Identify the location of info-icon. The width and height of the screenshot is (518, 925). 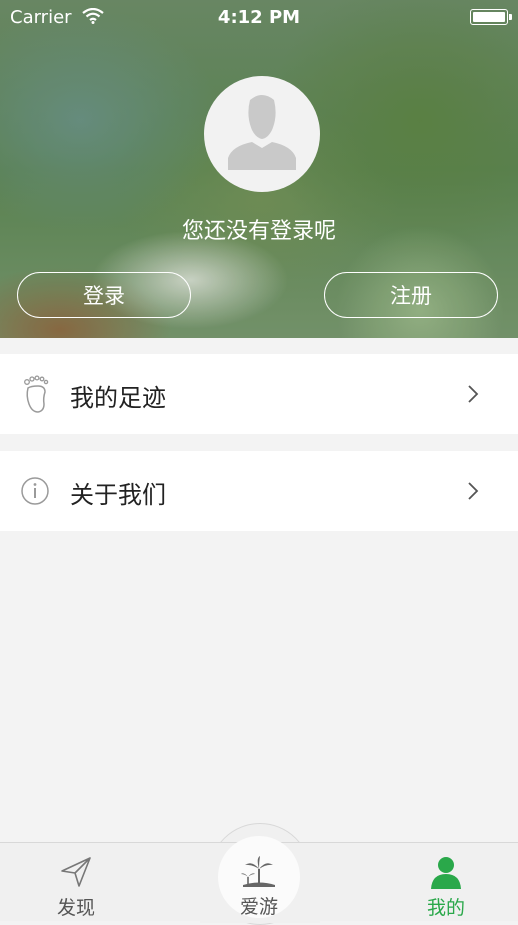
(36, 491).